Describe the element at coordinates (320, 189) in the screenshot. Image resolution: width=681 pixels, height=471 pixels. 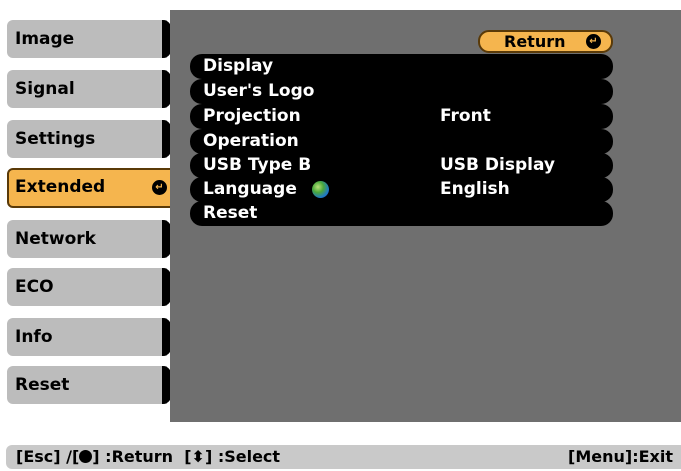
I see `globe-icon` at that location.